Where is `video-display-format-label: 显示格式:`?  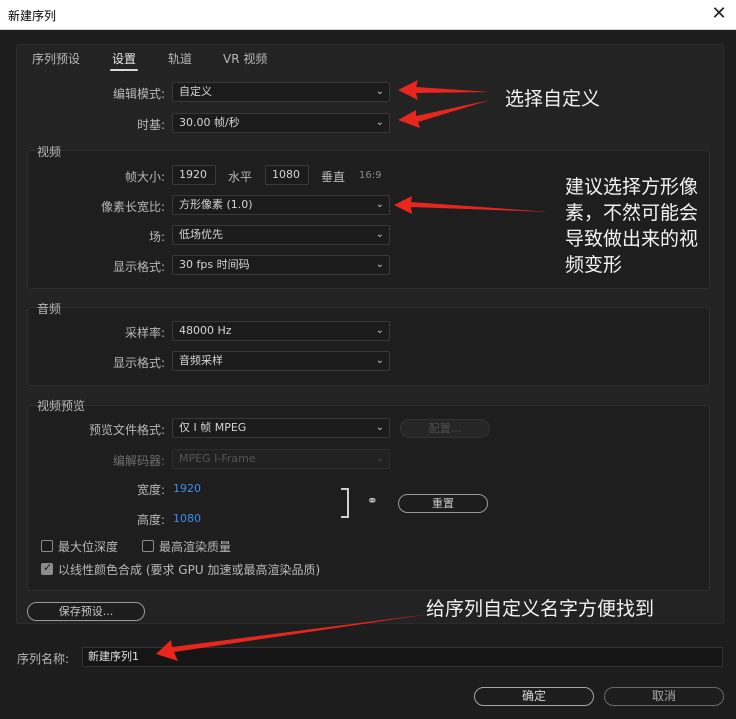 video-display-format-label: 显示格式: is located at coordinates (138, 267).